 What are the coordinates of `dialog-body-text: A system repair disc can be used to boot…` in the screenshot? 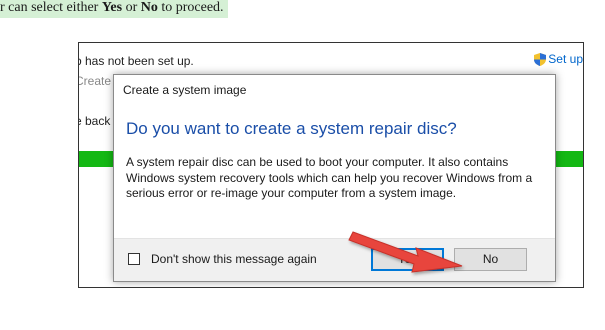 It's located at (329, 177).